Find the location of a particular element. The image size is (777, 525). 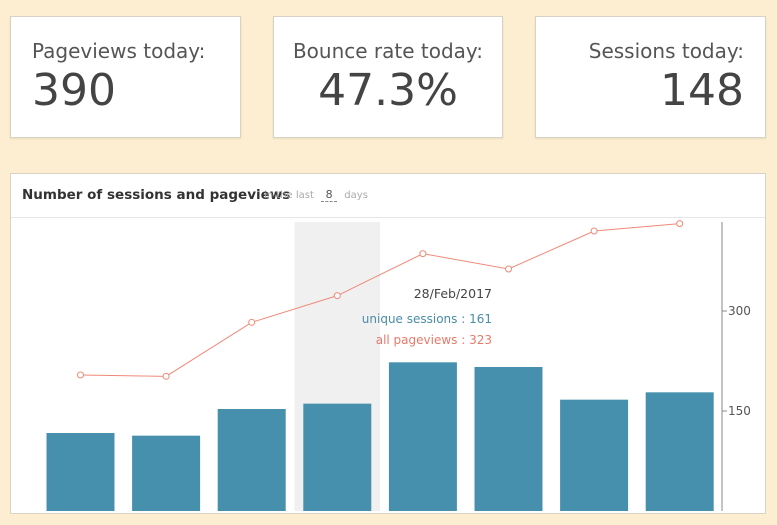

tooltip-sessions: unique sessions : 161 is located at coordinates (427, 319).